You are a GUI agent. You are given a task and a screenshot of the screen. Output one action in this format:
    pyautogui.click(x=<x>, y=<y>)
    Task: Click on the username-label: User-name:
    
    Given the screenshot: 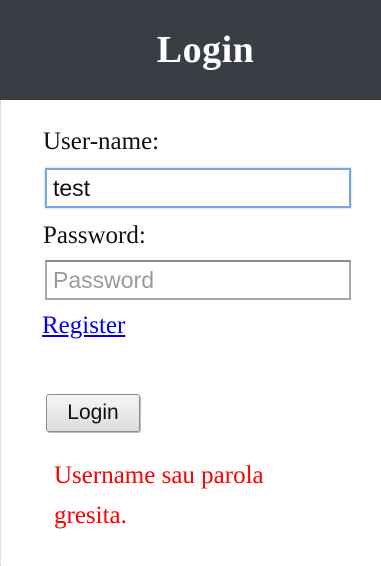 What is the action you would take?
    pyautogui.click(x=101, y=141)
    